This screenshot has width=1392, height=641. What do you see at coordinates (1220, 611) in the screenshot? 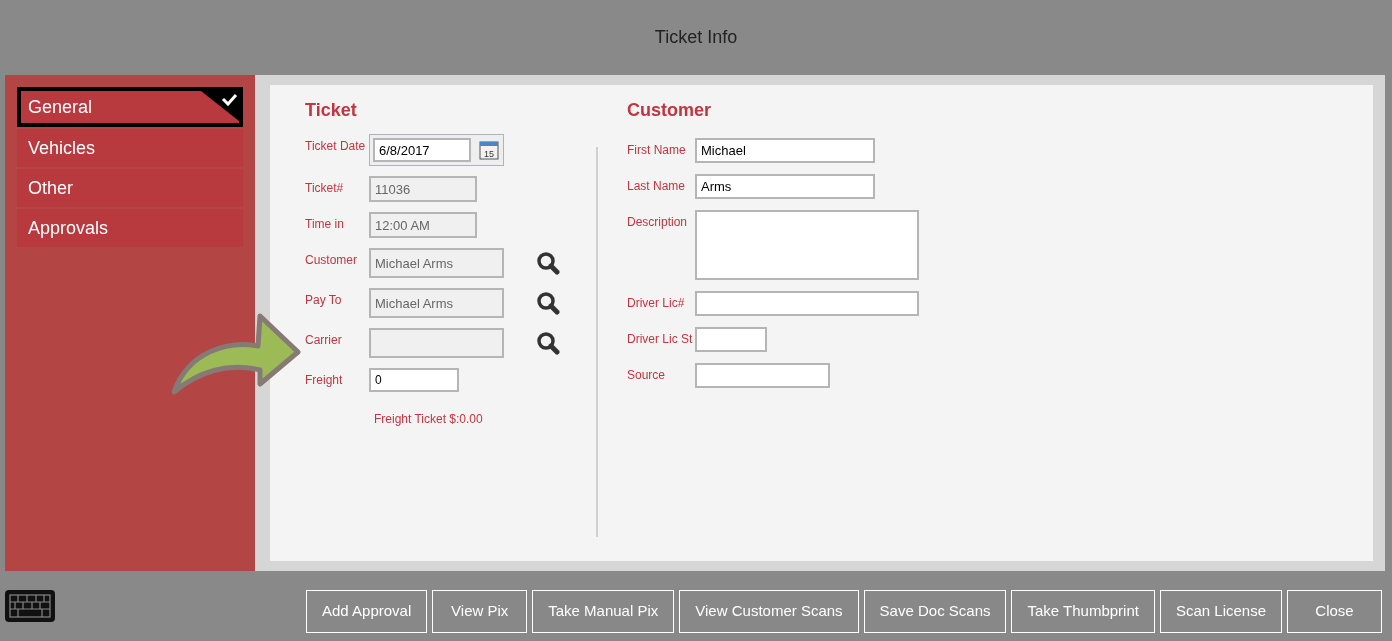
I see `toolbar-button: Scan License` at bounding box center [1220, 611].